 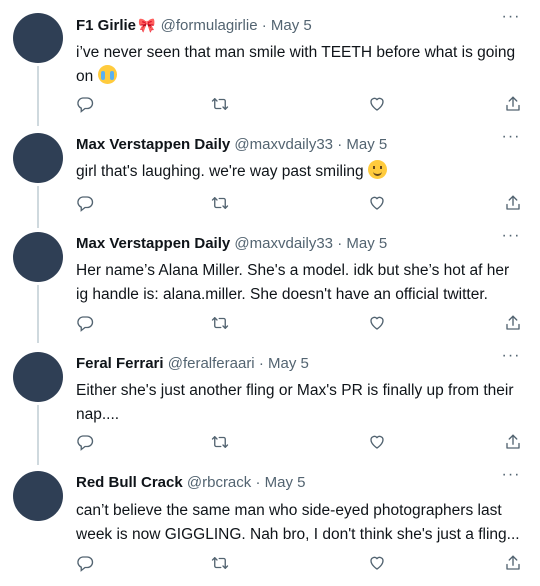 What do you see at coordinates (377, 169) in the screenshot?
I see `slightly-smiling-face-icon` at bounding box center [377, 169].